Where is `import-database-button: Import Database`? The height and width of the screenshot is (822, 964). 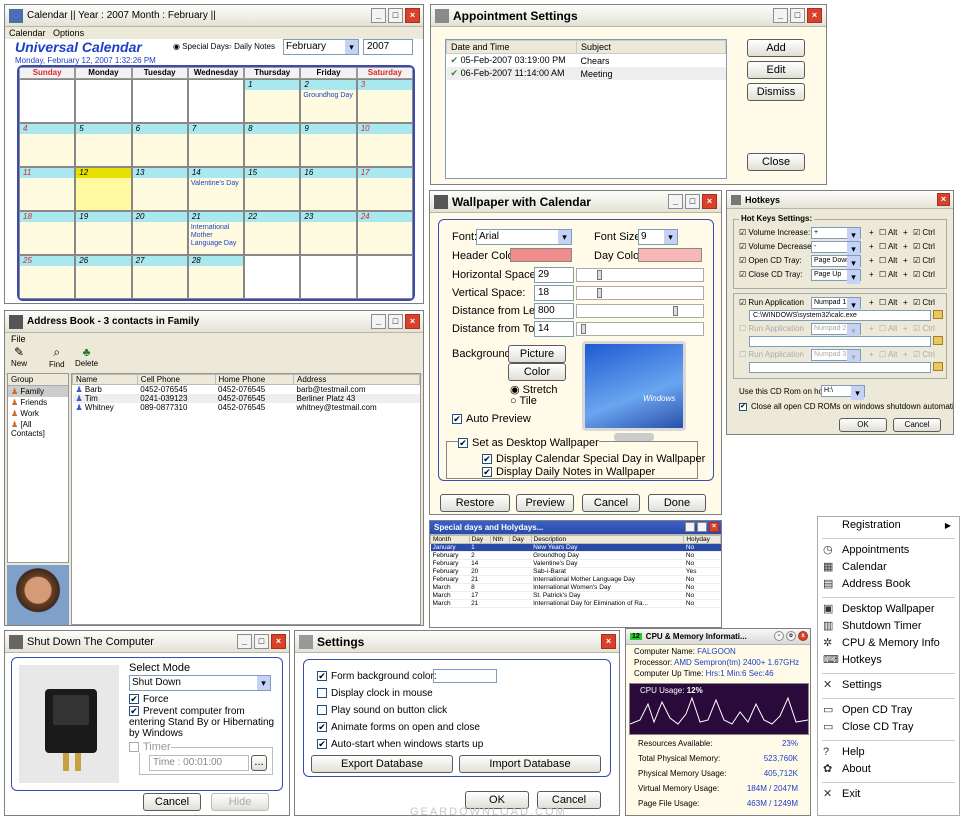 import-database-button: Import Database is located at coordinates (530, 764).